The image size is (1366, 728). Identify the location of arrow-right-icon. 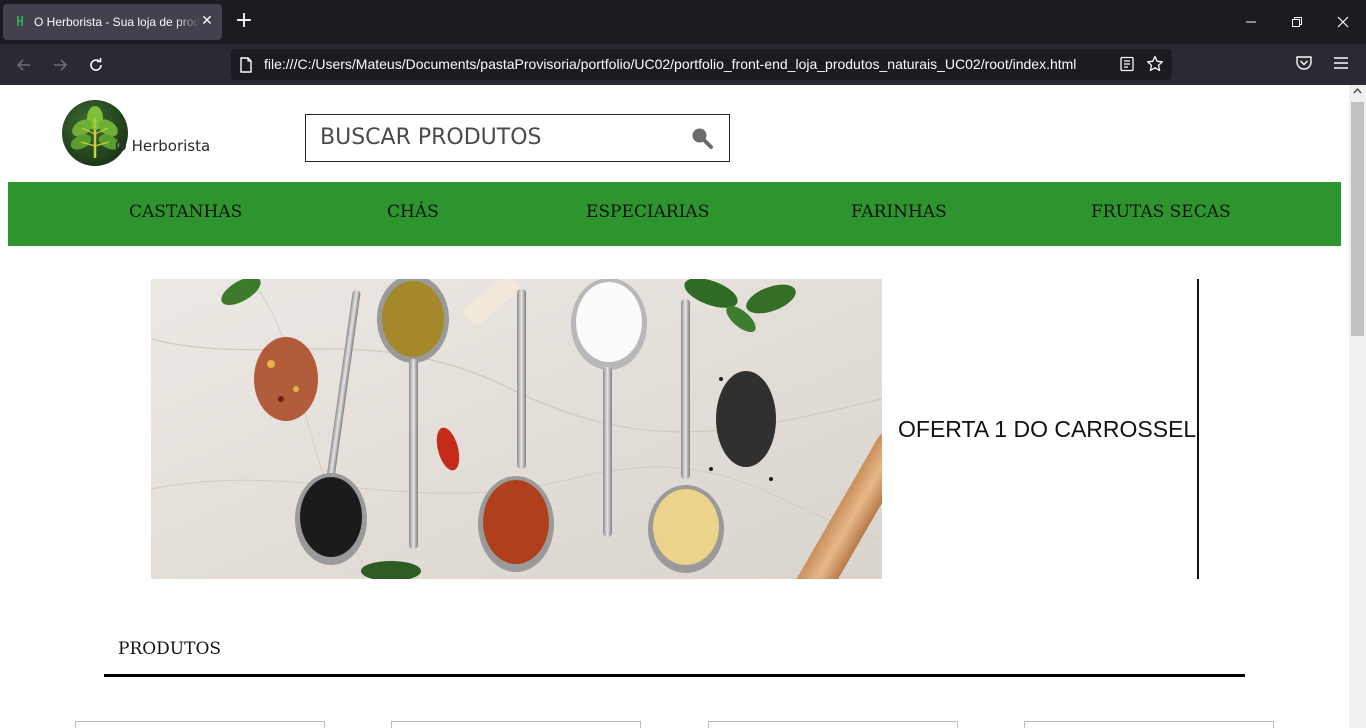
(61, 65).